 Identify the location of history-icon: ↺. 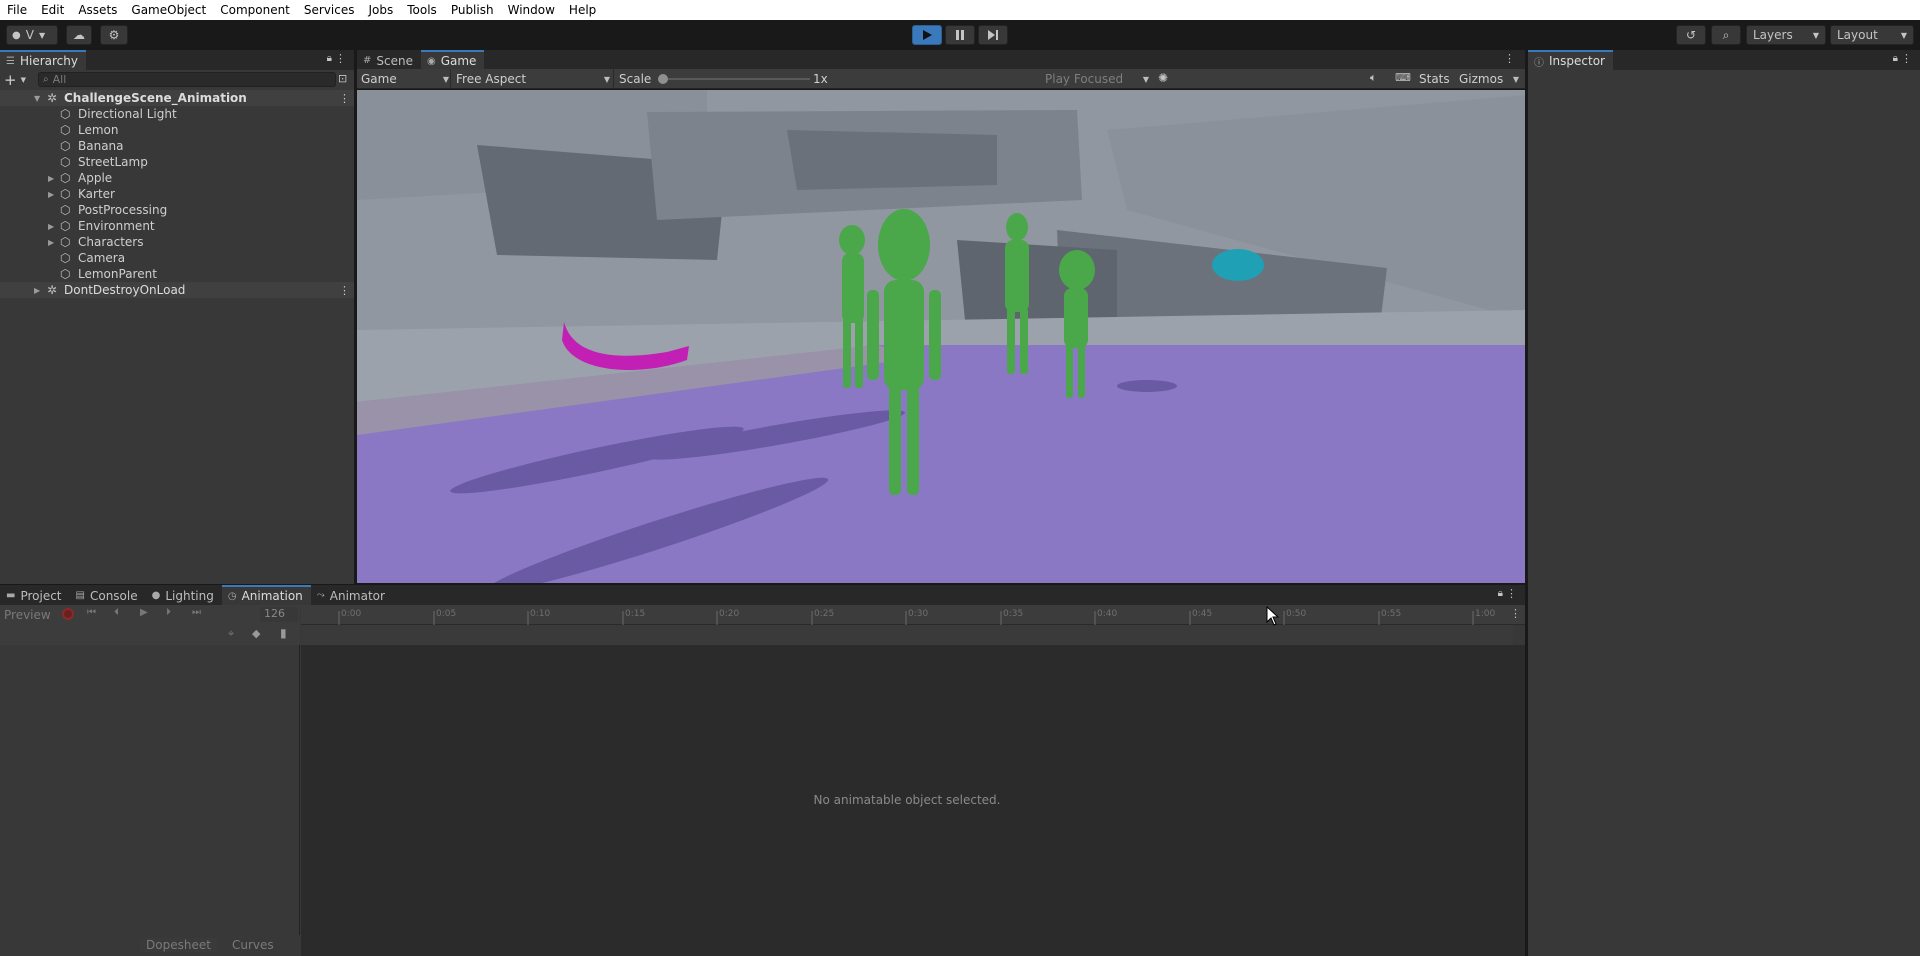
(1691, 35).